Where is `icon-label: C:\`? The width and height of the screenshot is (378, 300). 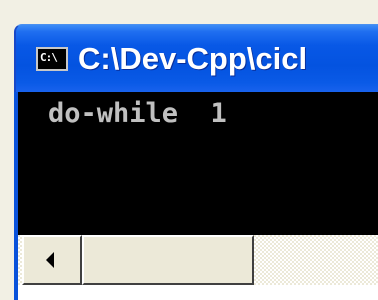 icon-label: C:\ is located at coordinates (49, 57).